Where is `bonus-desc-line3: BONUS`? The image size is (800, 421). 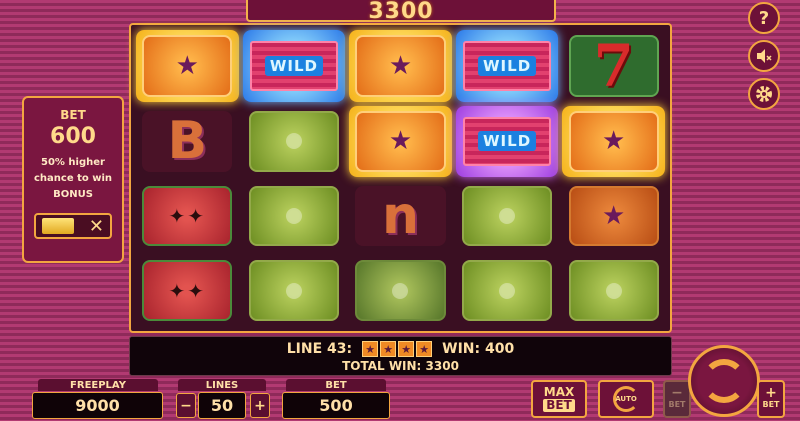
bonus-desc-line3: BONUS is located at coordinates (73, 194).